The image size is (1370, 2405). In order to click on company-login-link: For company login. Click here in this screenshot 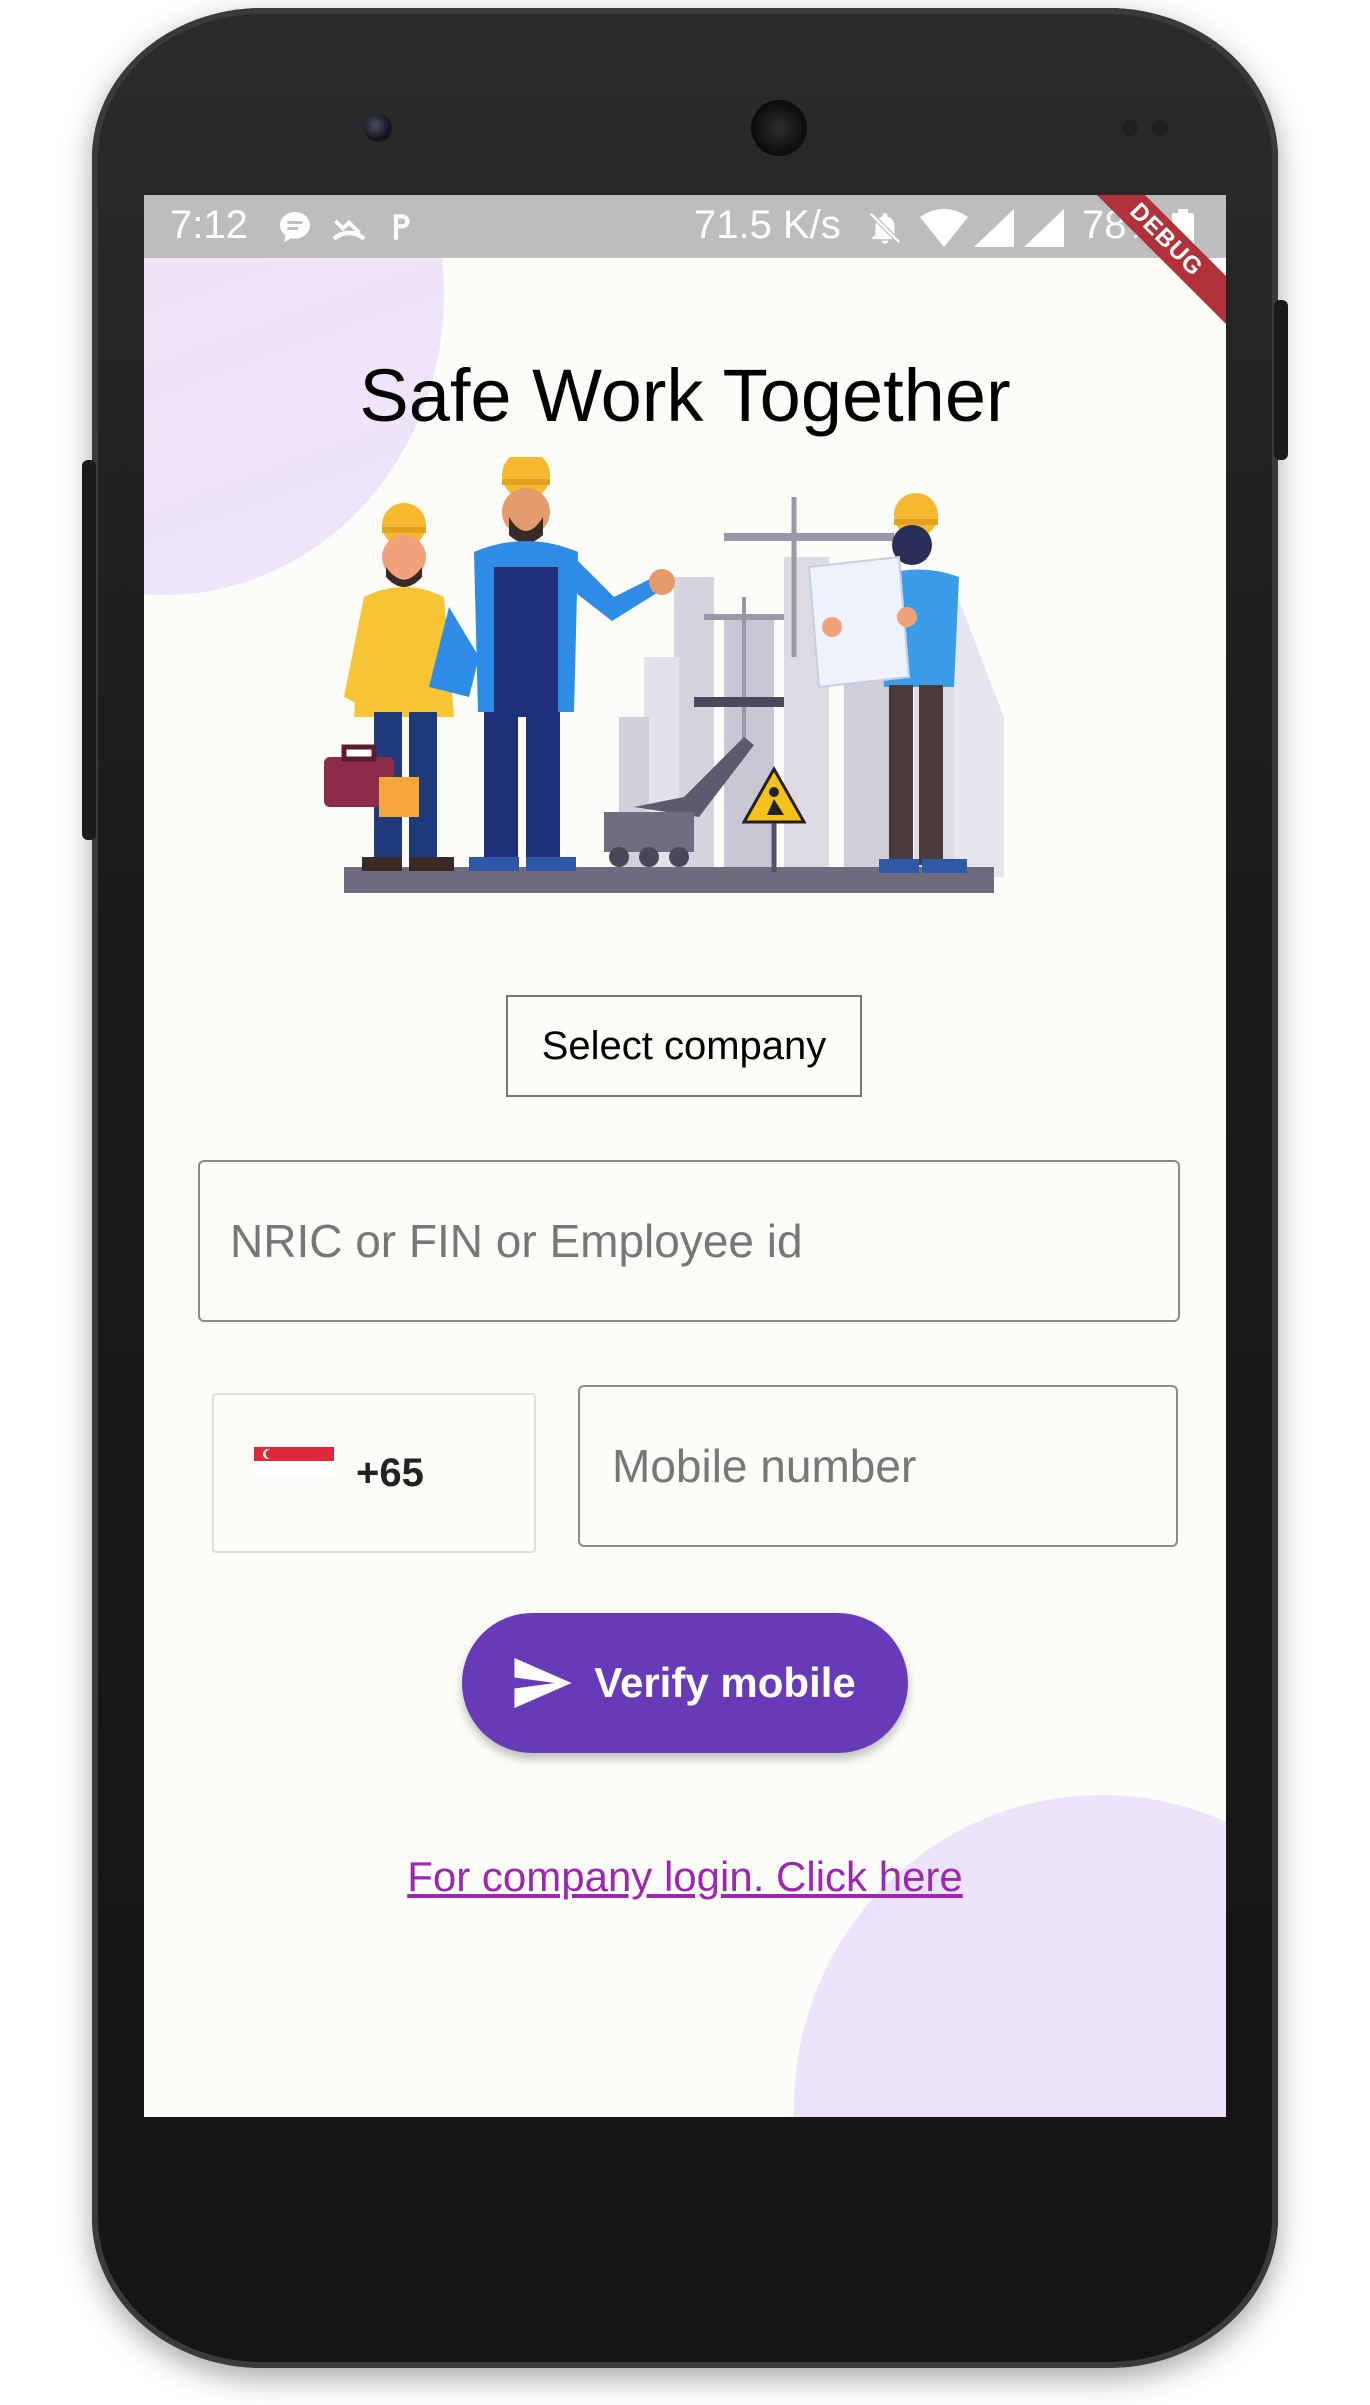, I will do `click(685, 1877)`.